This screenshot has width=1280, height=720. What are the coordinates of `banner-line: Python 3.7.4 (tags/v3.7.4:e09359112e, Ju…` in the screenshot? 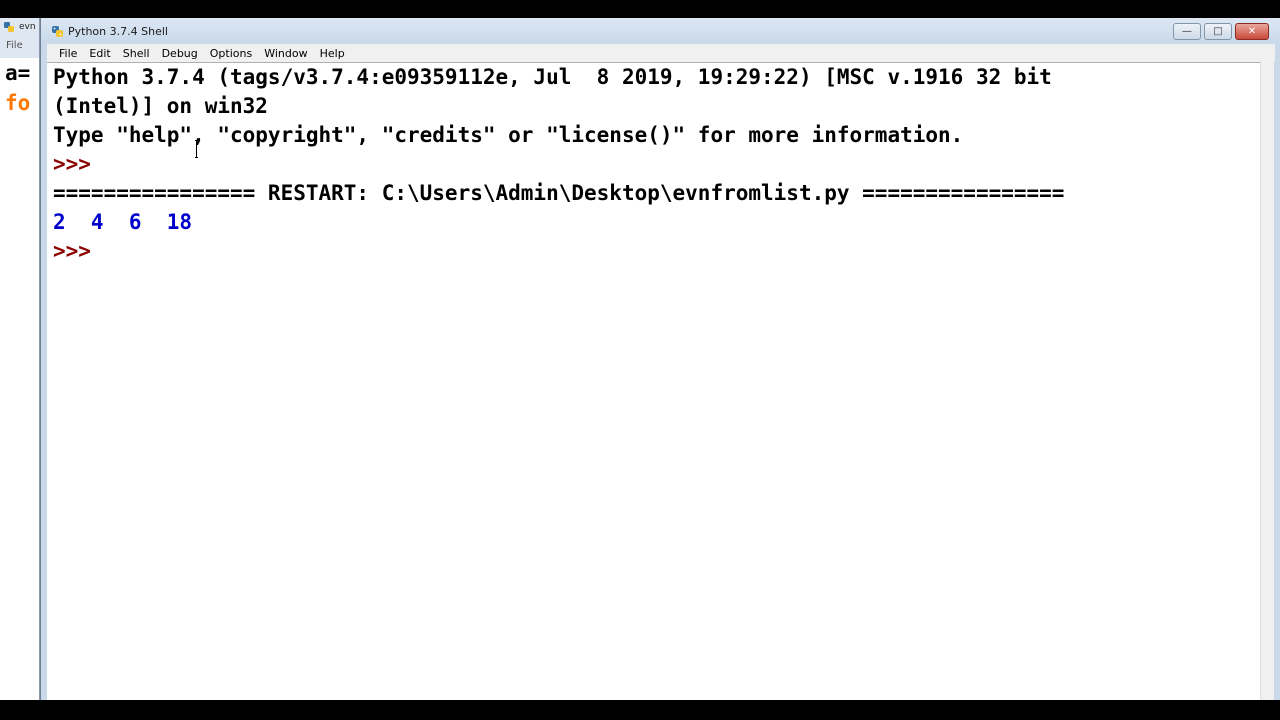 It's located at (552, 77).